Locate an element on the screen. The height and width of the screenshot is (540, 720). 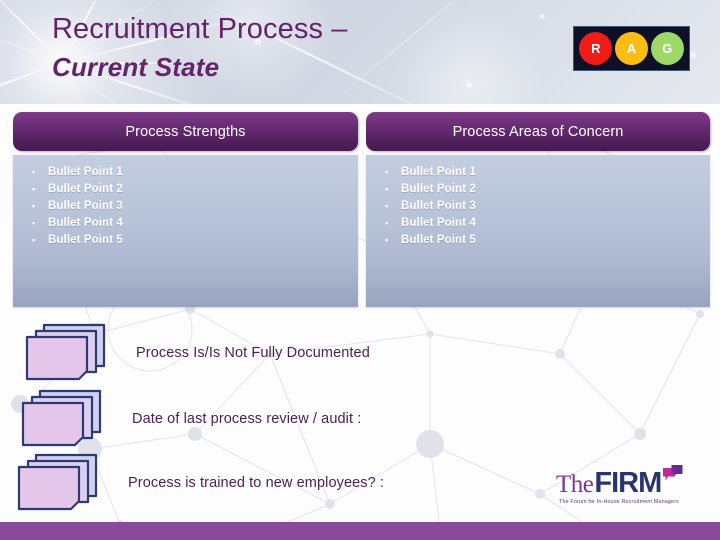
column-header-process-areas-of-concern: Process Areas of Concern is located at coordinates (538, 131).